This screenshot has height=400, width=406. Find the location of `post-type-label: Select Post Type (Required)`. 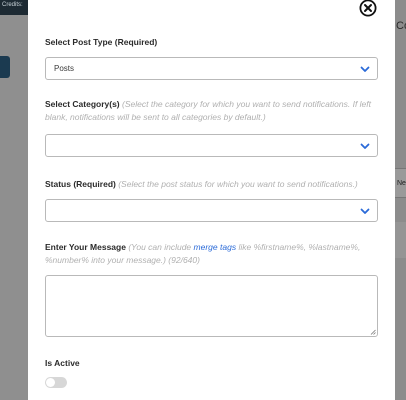

post-type-label: Select Post Type (Required) is located at coordinates (212, 42).